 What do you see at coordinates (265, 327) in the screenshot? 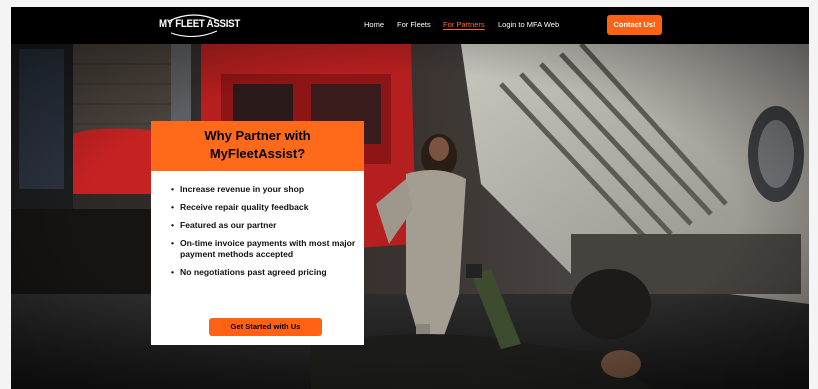
I see `get-started-button: Get Started with Us` at bounding box center [265, 327].